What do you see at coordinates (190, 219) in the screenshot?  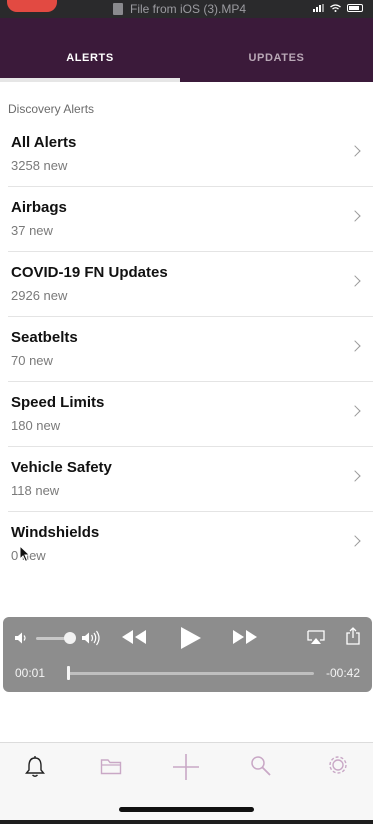 I see `alert-row-airbags: Airbags 37 new` at bounding box center [190, 219].